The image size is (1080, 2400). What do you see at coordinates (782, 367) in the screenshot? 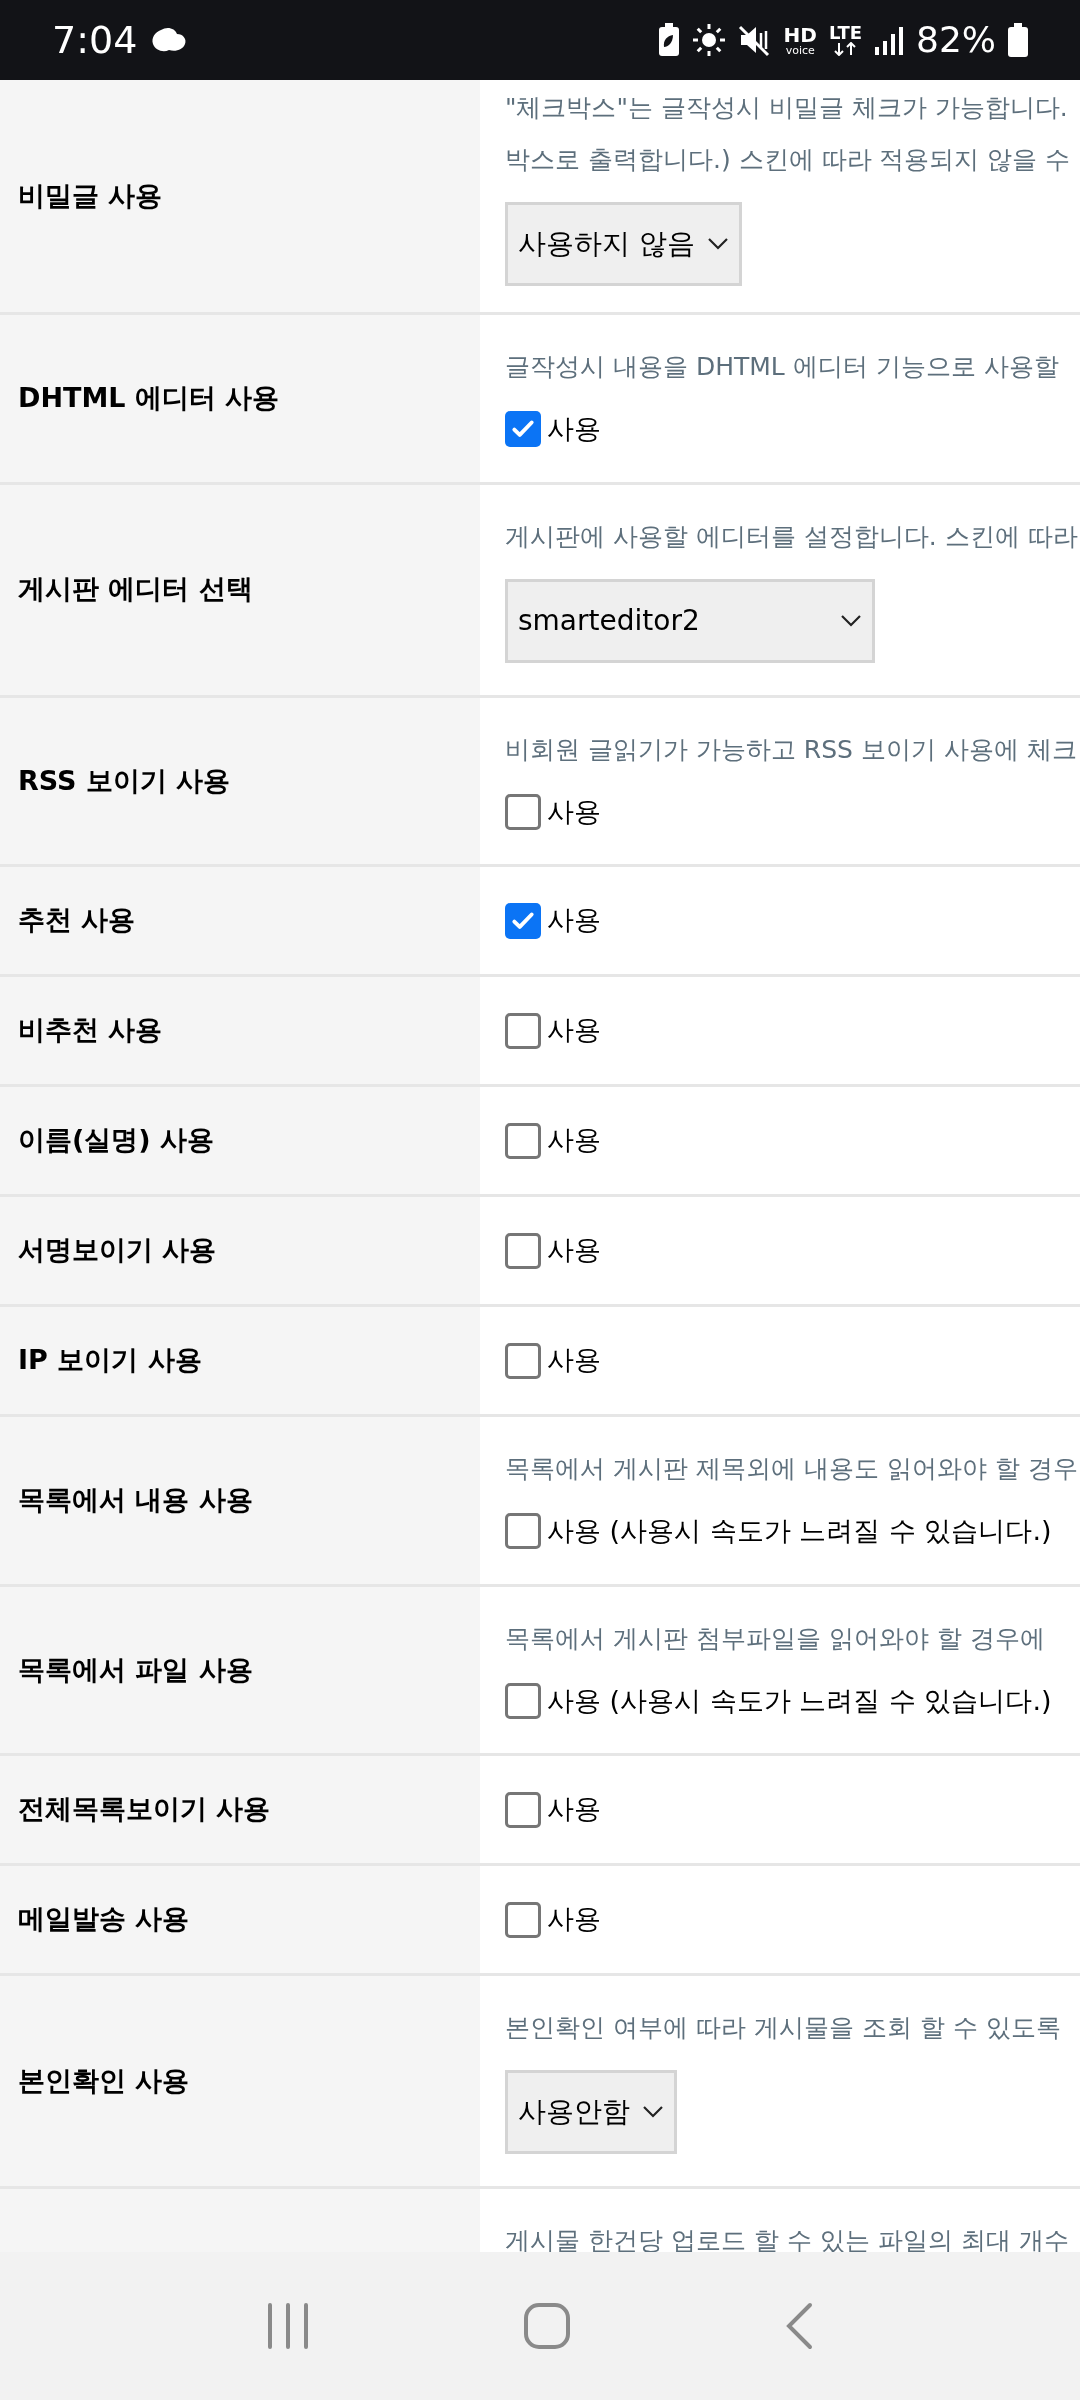
I see `setting-description: 글작성시 내용을 DHTML 에디터 기능으로 사용할` at bounding box center [782, 367].